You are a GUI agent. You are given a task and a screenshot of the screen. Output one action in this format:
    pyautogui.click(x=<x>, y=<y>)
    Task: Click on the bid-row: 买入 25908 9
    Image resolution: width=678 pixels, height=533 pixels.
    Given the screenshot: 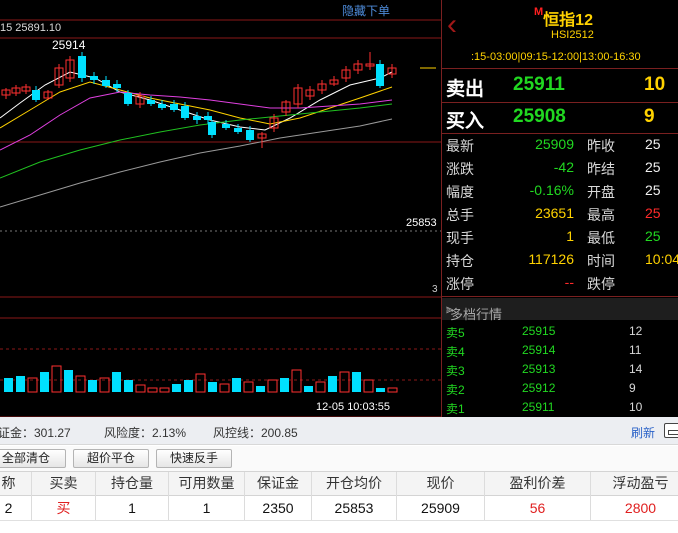 What is the action you would take?
    pyautogui.click(x=561, y=118)
    